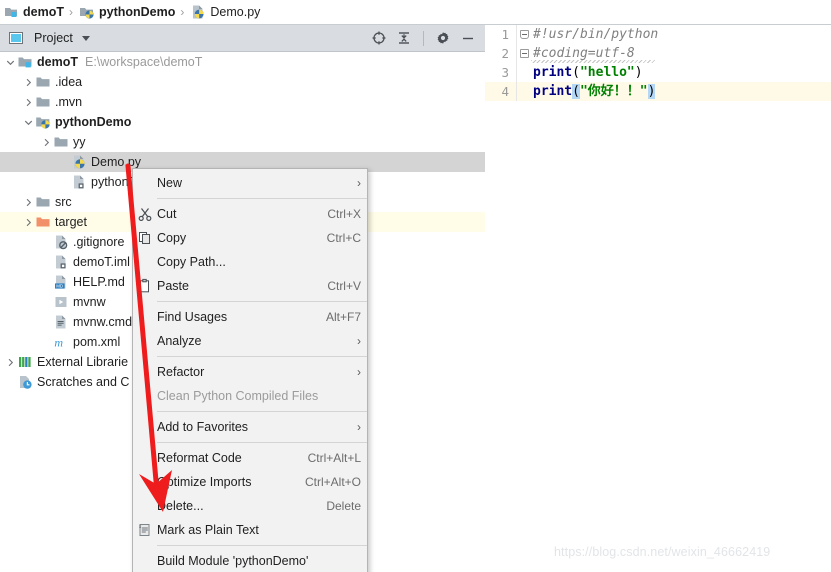 The height and width of the screenshot is (572, 831). I want to click on module-root-icon, so click(25, 62).